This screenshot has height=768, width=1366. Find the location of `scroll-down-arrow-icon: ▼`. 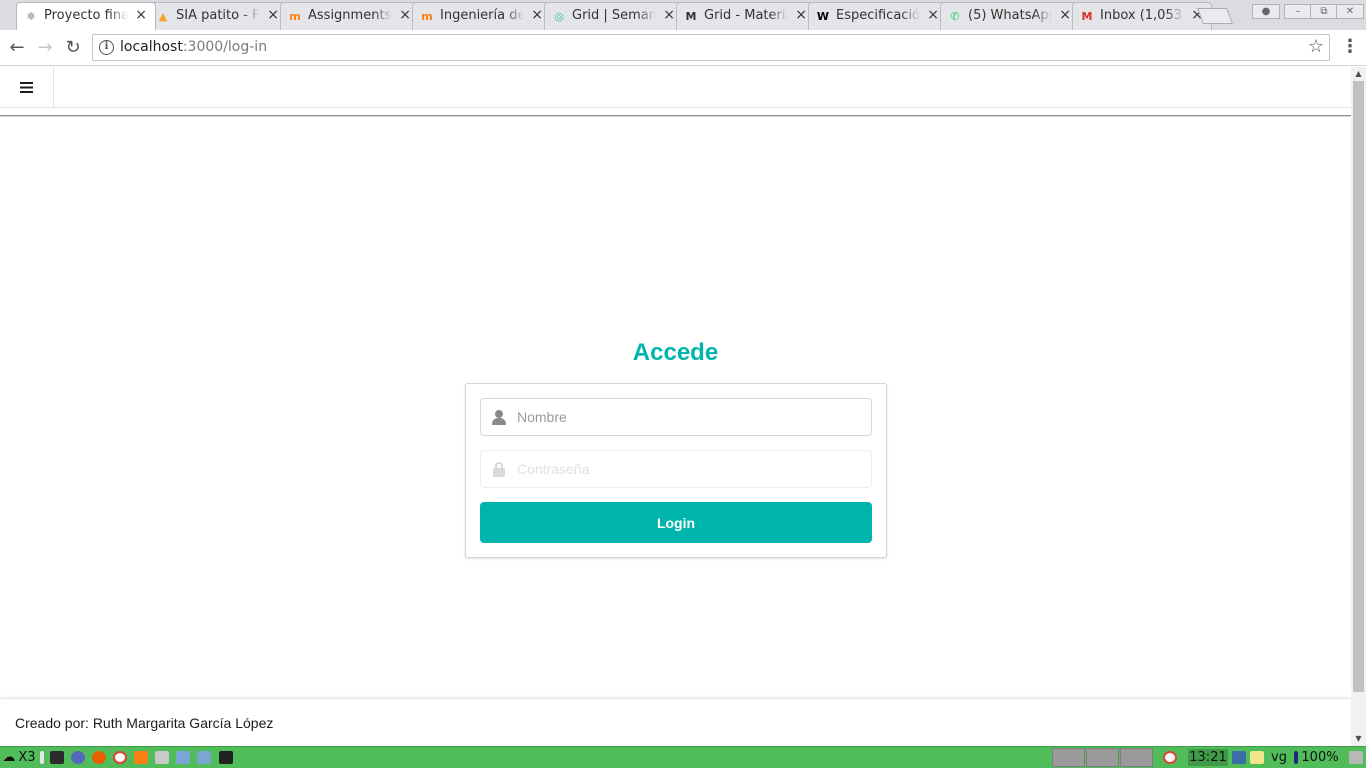

scroll-down-arrow-icon: ▼ is located at coordinates (1358, 739).